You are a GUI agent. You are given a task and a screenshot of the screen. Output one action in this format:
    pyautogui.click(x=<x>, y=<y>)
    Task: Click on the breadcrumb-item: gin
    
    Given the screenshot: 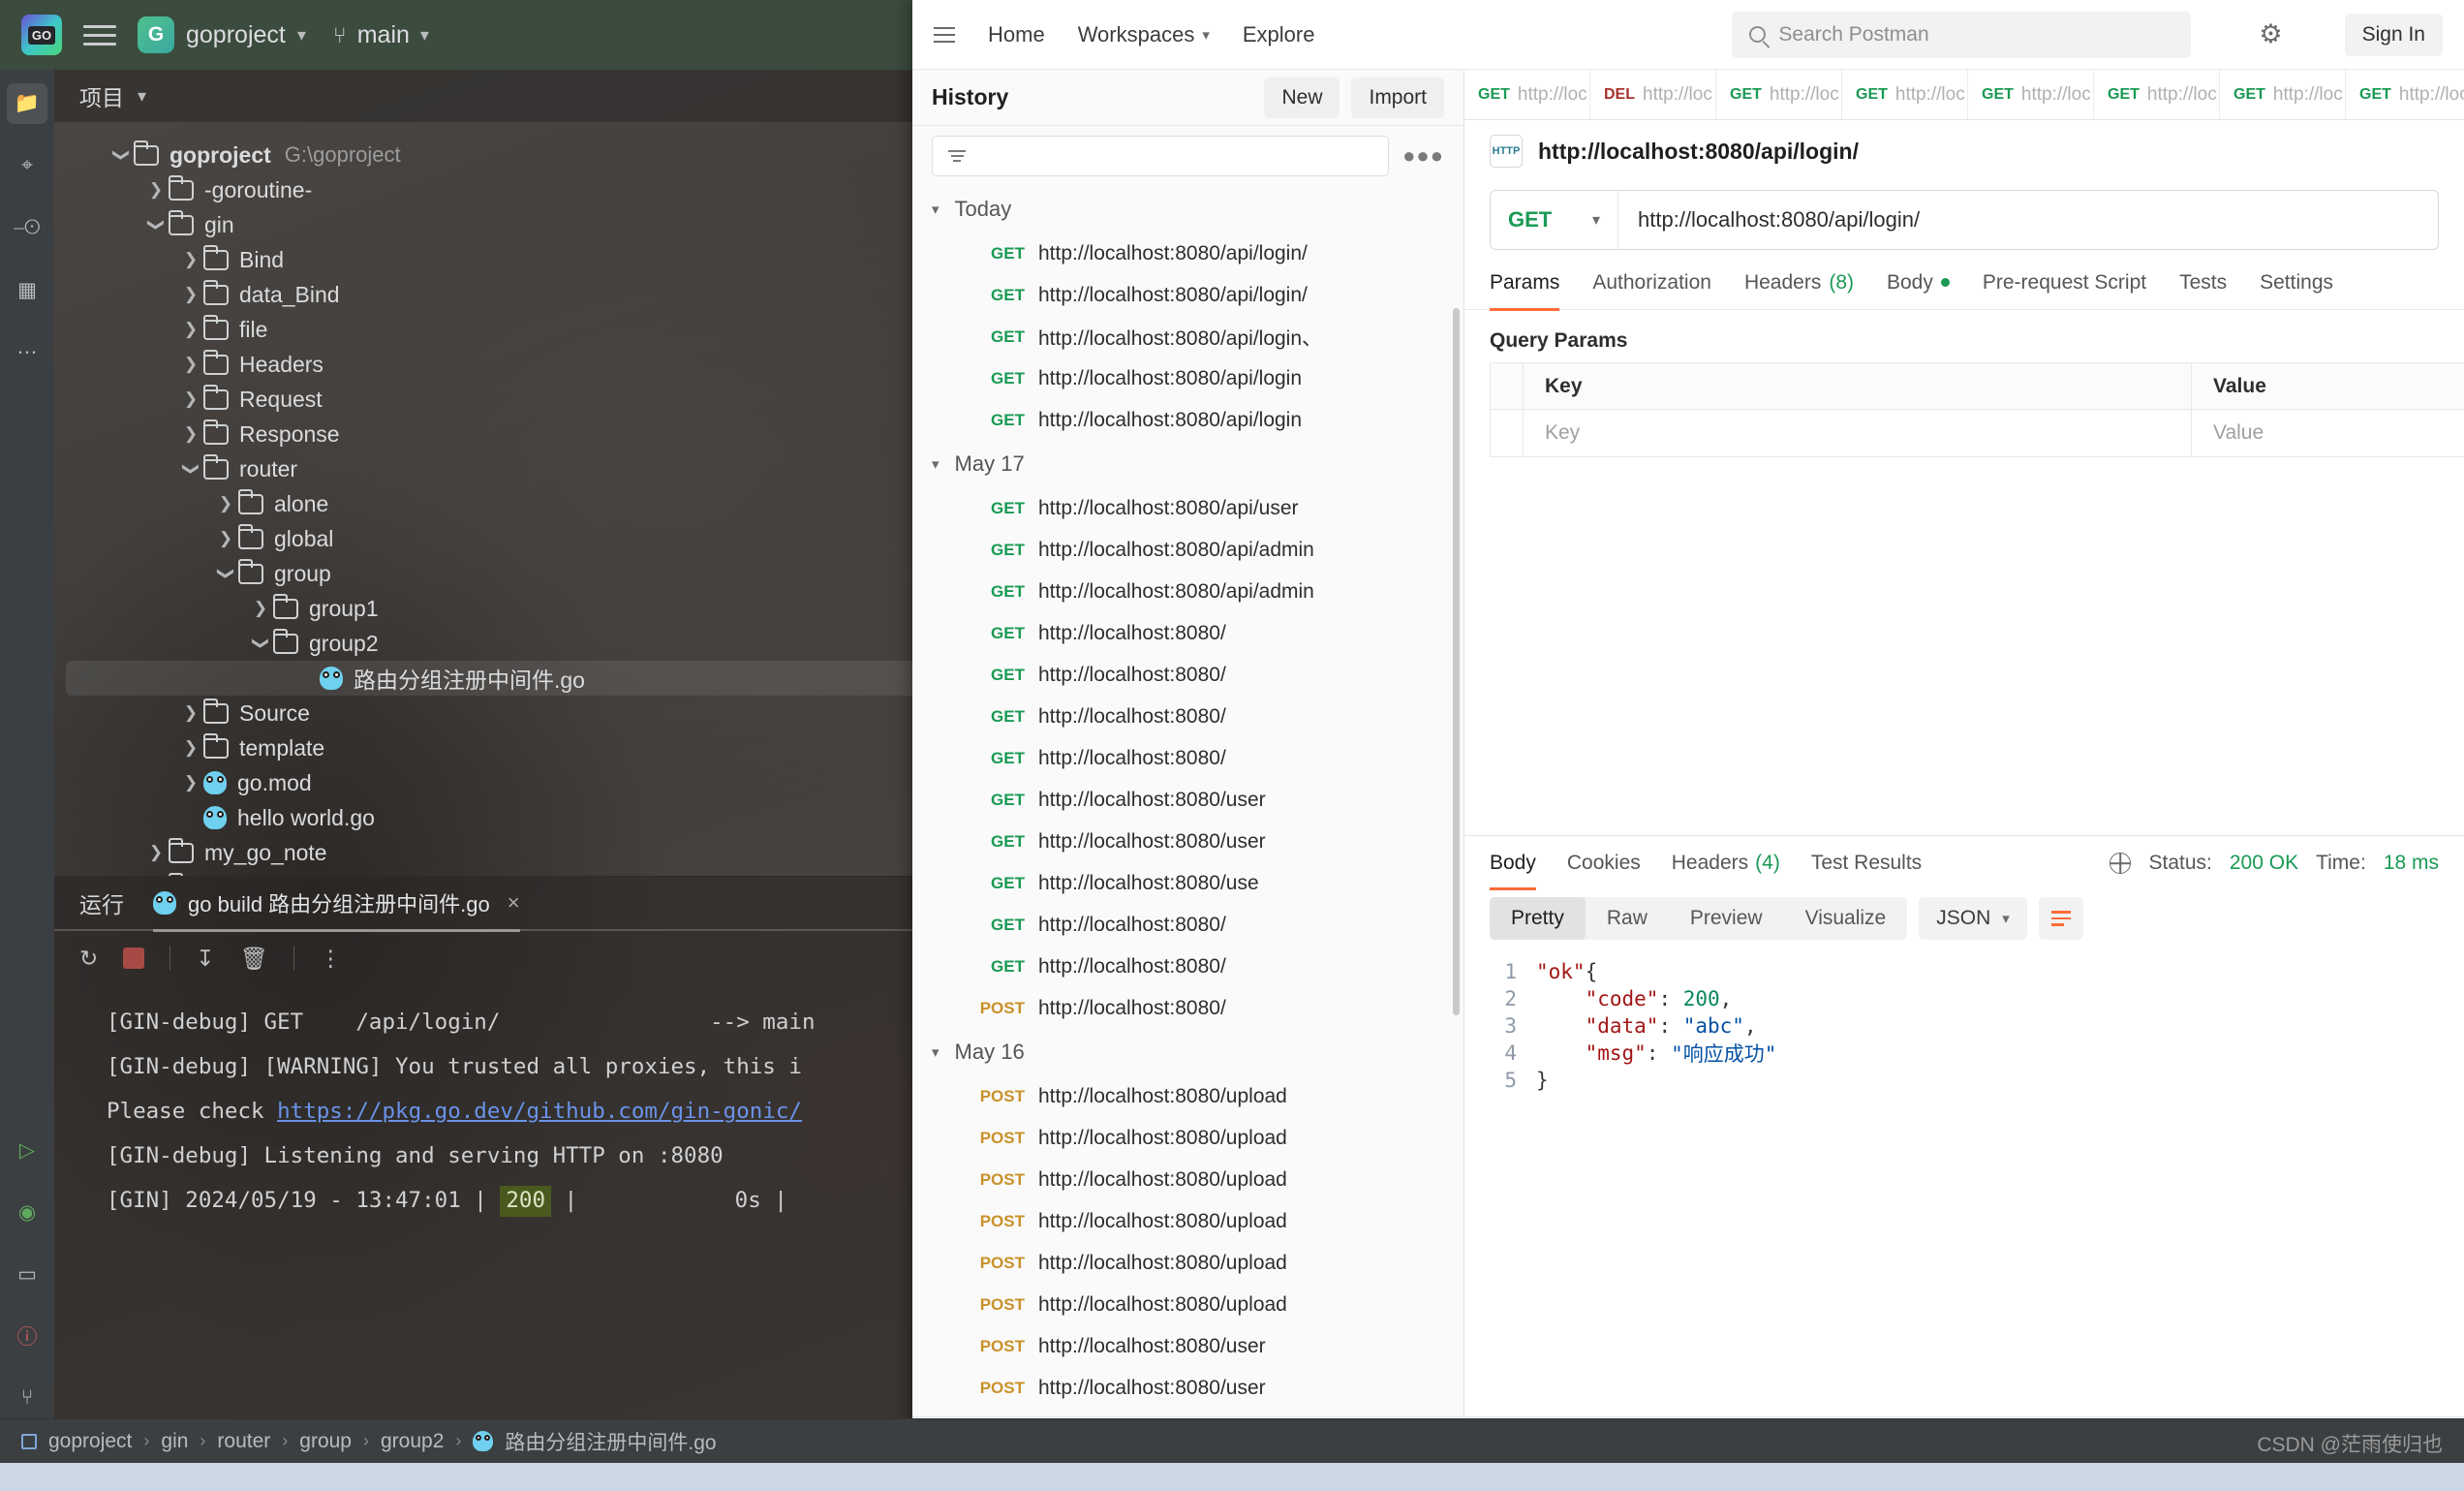 What is the action you would take?
    pyautogui.click(x=174, y=1441)
    